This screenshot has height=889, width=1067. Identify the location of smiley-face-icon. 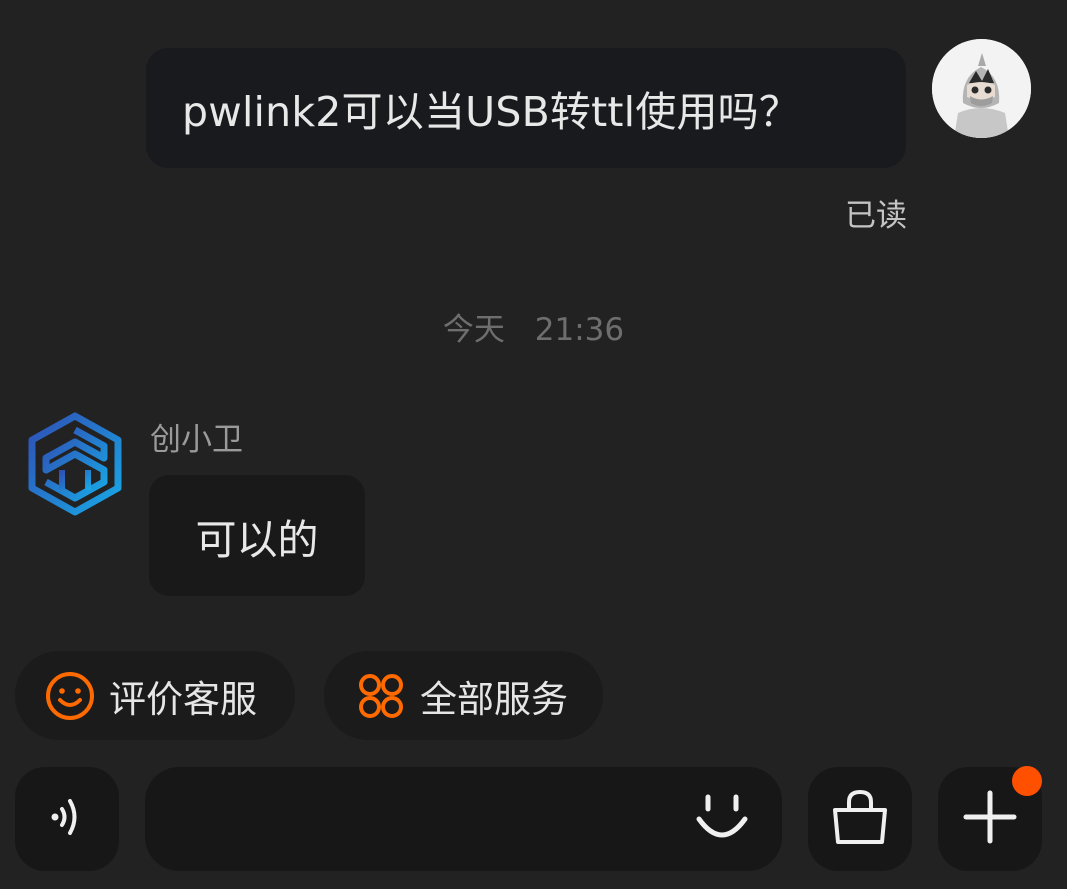
(70, 696).